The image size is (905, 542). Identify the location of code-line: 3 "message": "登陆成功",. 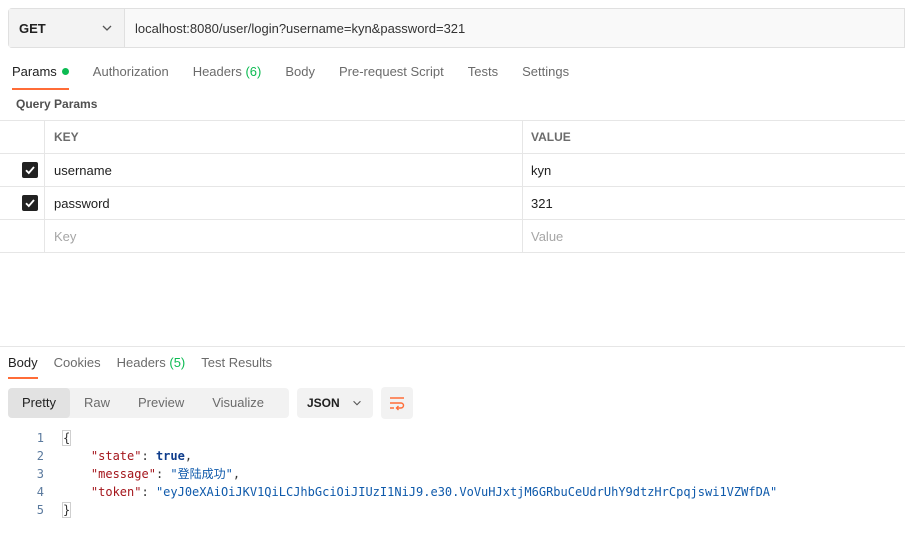
(452, 474).